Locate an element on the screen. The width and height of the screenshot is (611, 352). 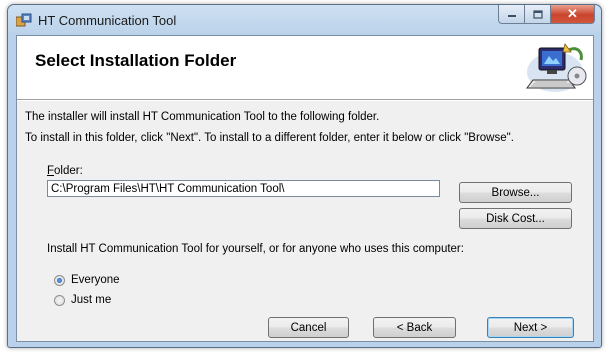
maximize-icon is located at coordinates (537, 14).